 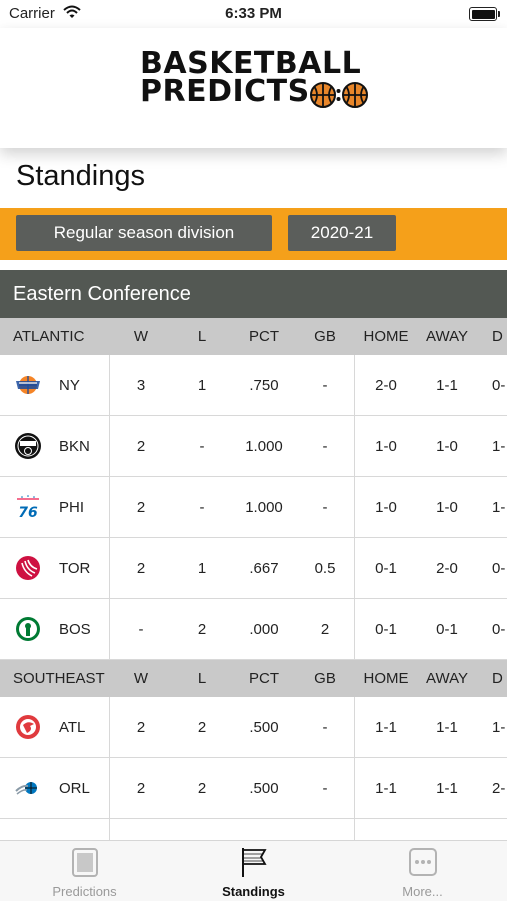 What do you see at coordinates (55, 507) in the screenshot?
I see `team-cell: 76 PHI` at bounding box center [55, 507].